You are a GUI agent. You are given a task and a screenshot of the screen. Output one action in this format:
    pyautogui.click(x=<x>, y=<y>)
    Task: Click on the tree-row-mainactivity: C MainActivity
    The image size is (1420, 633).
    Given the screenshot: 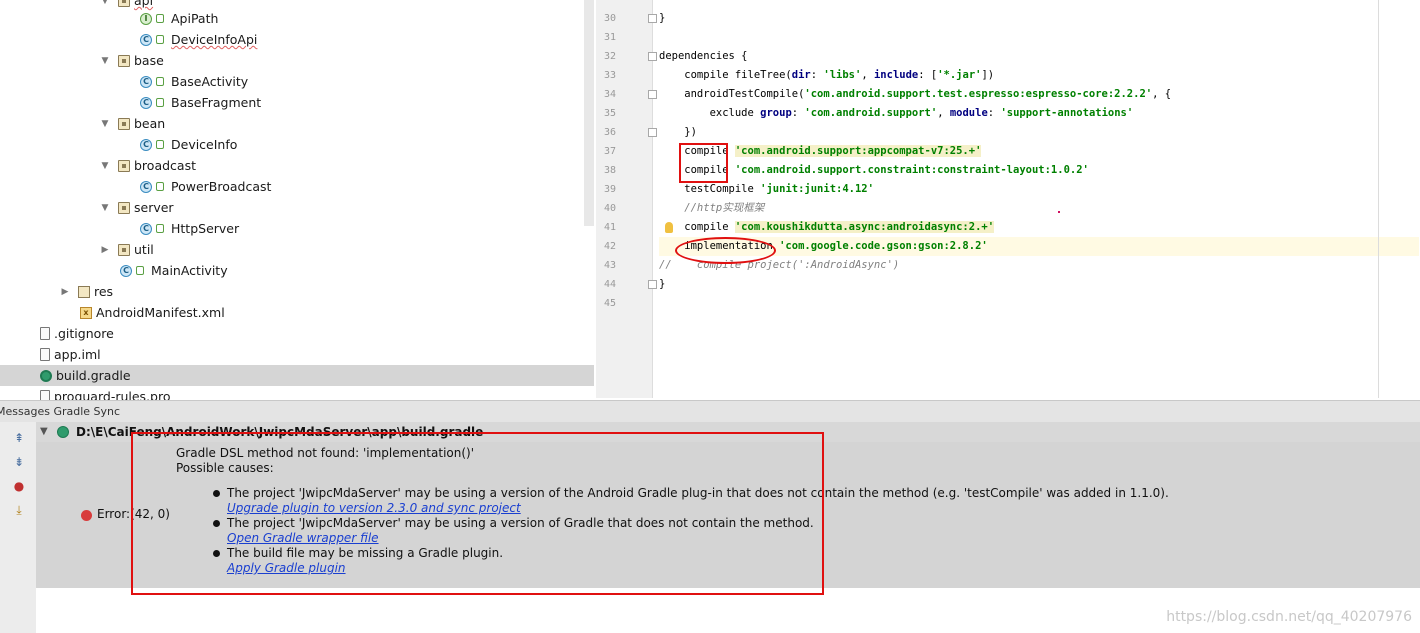 What is the action you would take?
    pyautogui.click(x=297, y=270)
    